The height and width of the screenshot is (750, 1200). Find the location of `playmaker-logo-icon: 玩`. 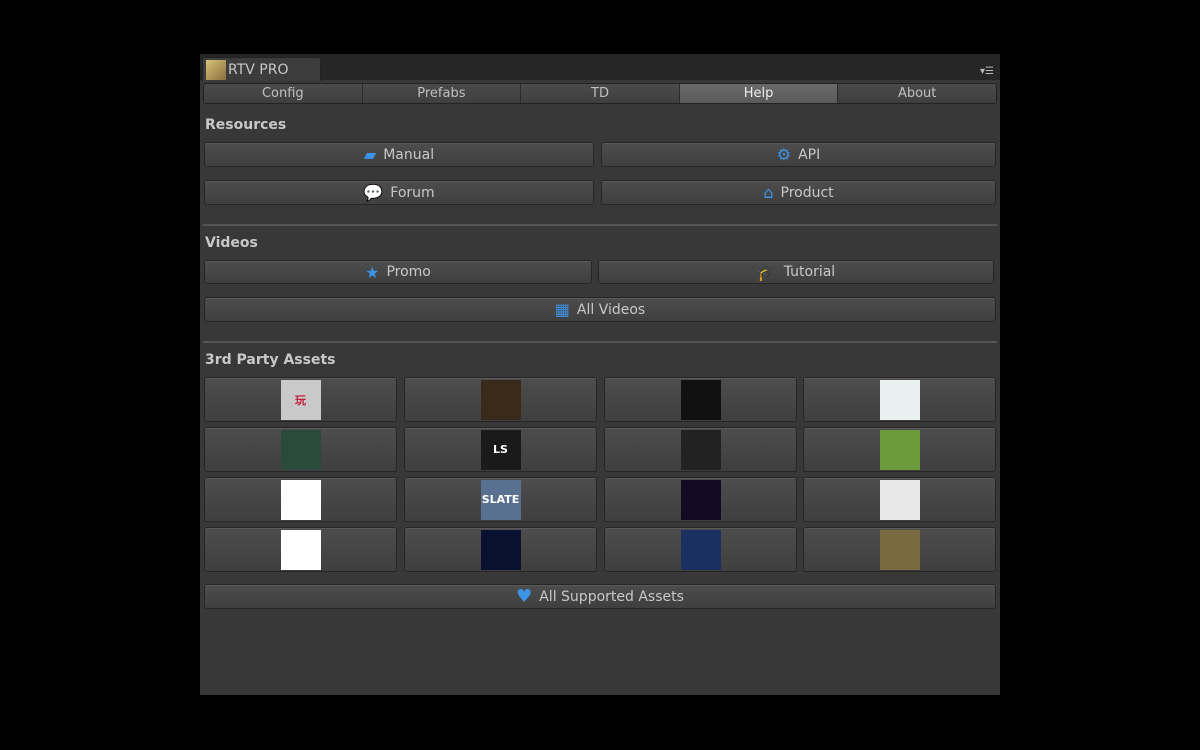

playmaker-logo-icon: 玩 is located at coordinates (300, 399).